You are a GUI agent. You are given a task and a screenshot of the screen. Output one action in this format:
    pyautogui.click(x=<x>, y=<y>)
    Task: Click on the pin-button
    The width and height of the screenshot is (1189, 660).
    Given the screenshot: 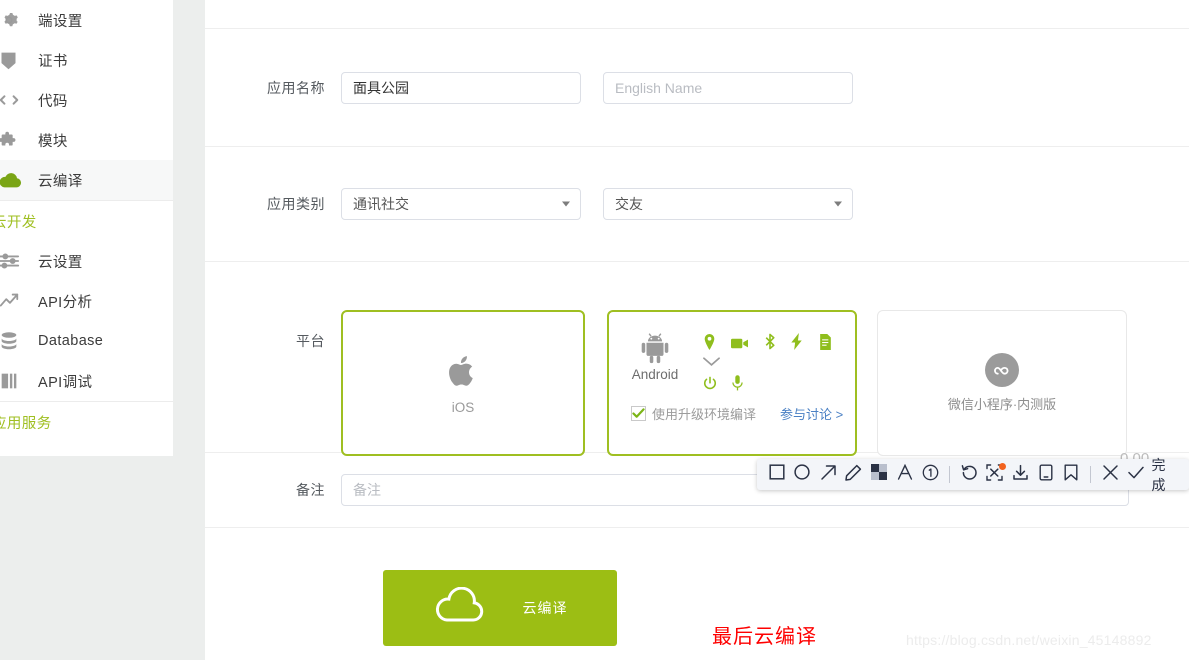 What is the action you would take?
    pyautogui.click(x=1072, y=474)
    